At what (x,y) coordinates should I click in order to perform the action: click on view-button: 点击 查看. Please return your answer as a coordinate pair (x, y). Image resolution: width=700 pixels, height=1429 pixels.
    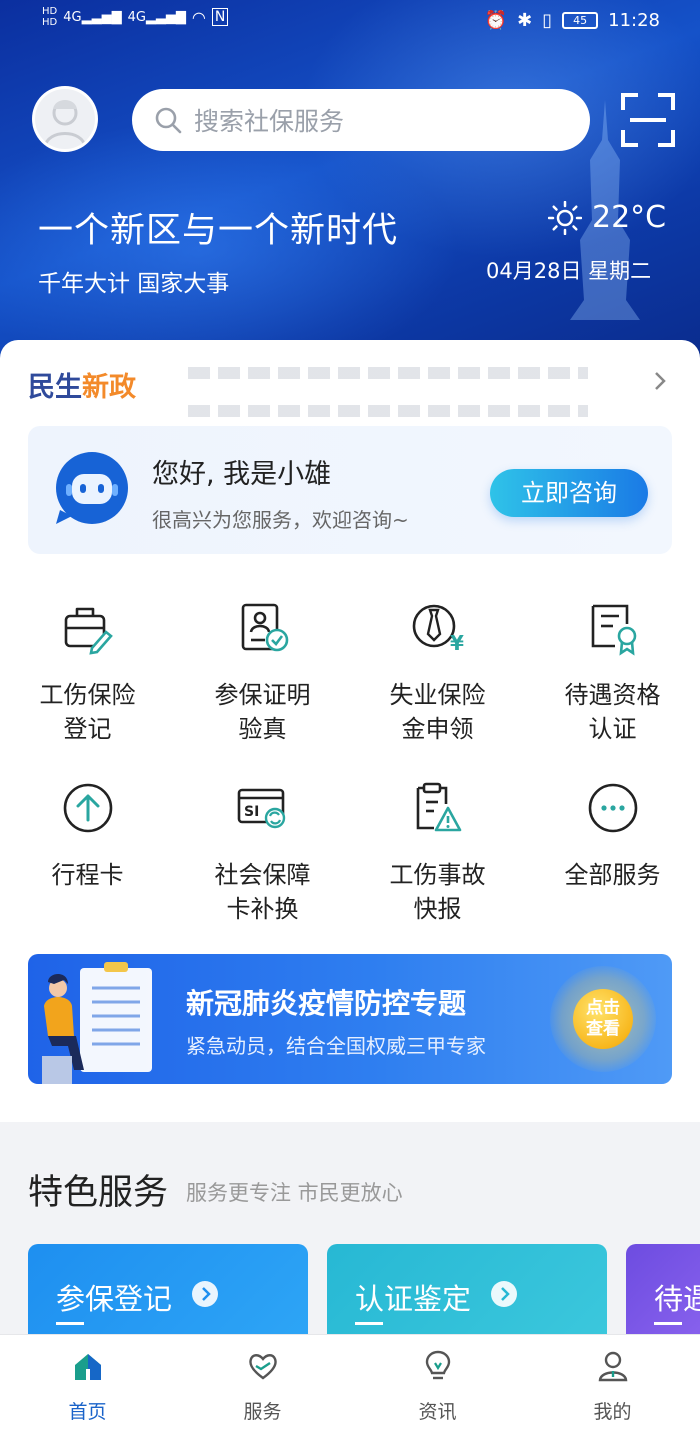
    Looking at the image, I should click on (603, 1019).